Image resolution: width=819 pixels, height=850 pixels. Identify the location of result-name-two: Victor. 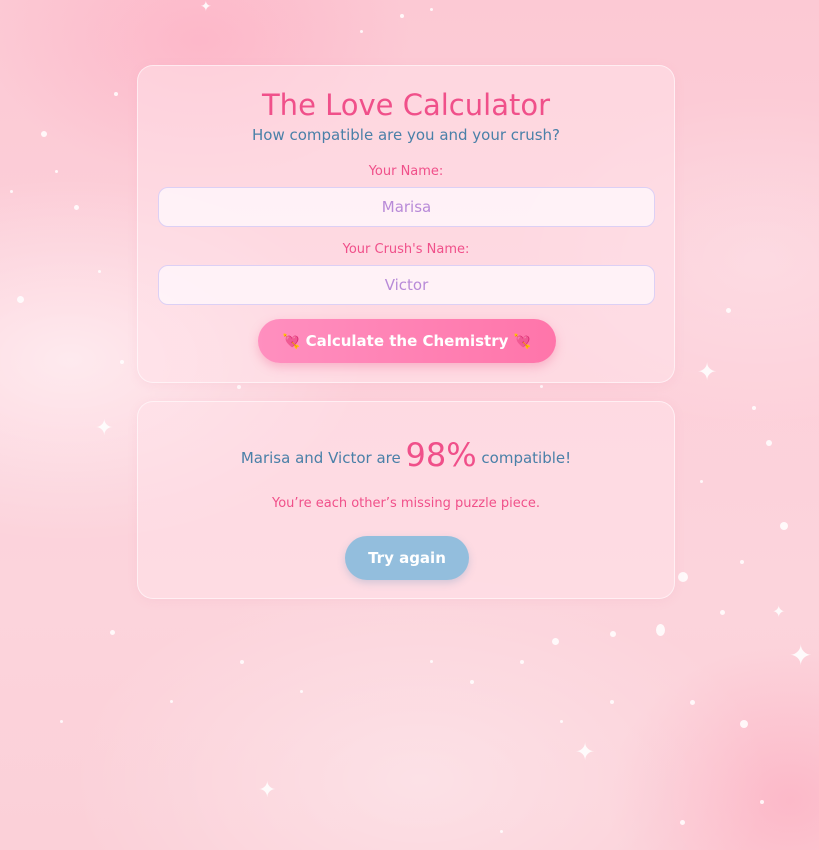
(350, 458).